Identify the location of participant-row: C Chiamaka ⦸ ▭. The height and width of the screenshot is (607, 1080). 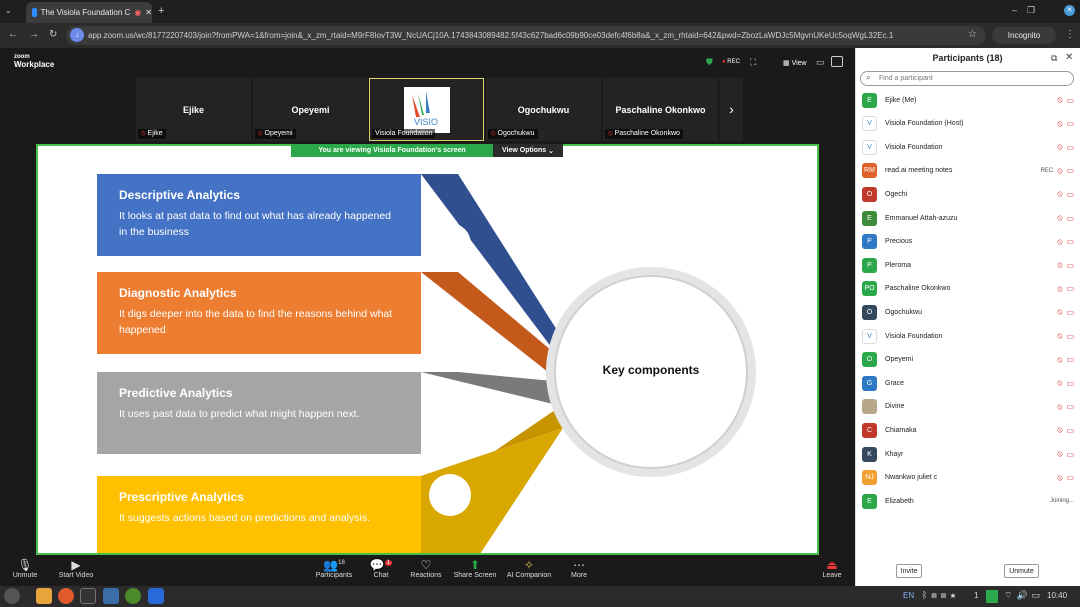
(968, 430).